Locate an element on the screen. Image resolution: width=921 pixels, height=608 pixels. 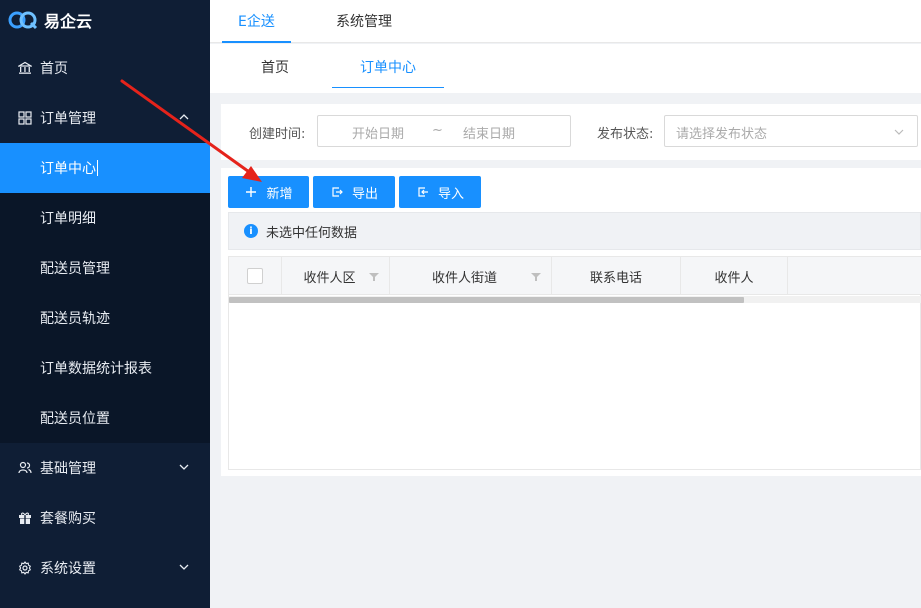
column-header-recipient-street: 收件人街道 is located at coordinates (471, 276).